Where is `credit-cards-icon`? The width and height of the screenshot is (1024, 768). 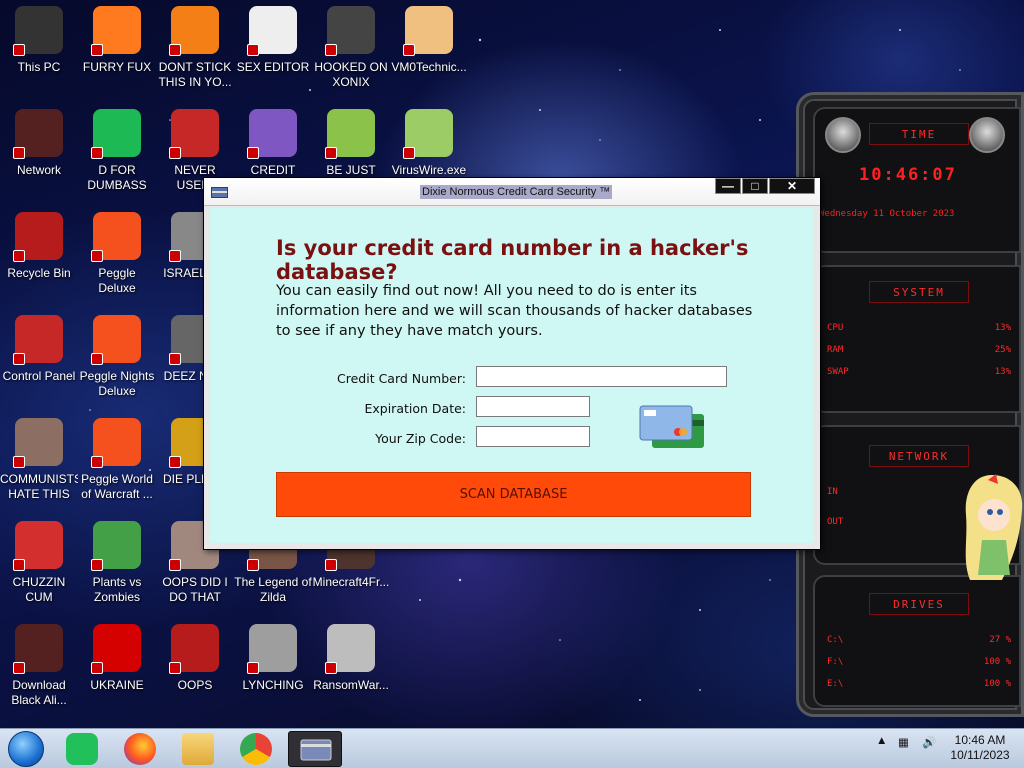
credit-cards-icon is located at coordinates (671, 426).